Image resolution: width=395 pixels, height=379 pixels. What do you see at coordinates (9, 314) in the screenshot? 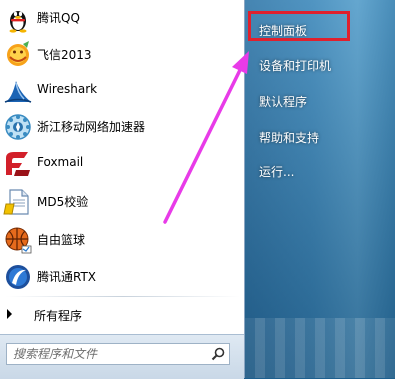
I see `triangle-right-icon` at bounding box center [9, 314].